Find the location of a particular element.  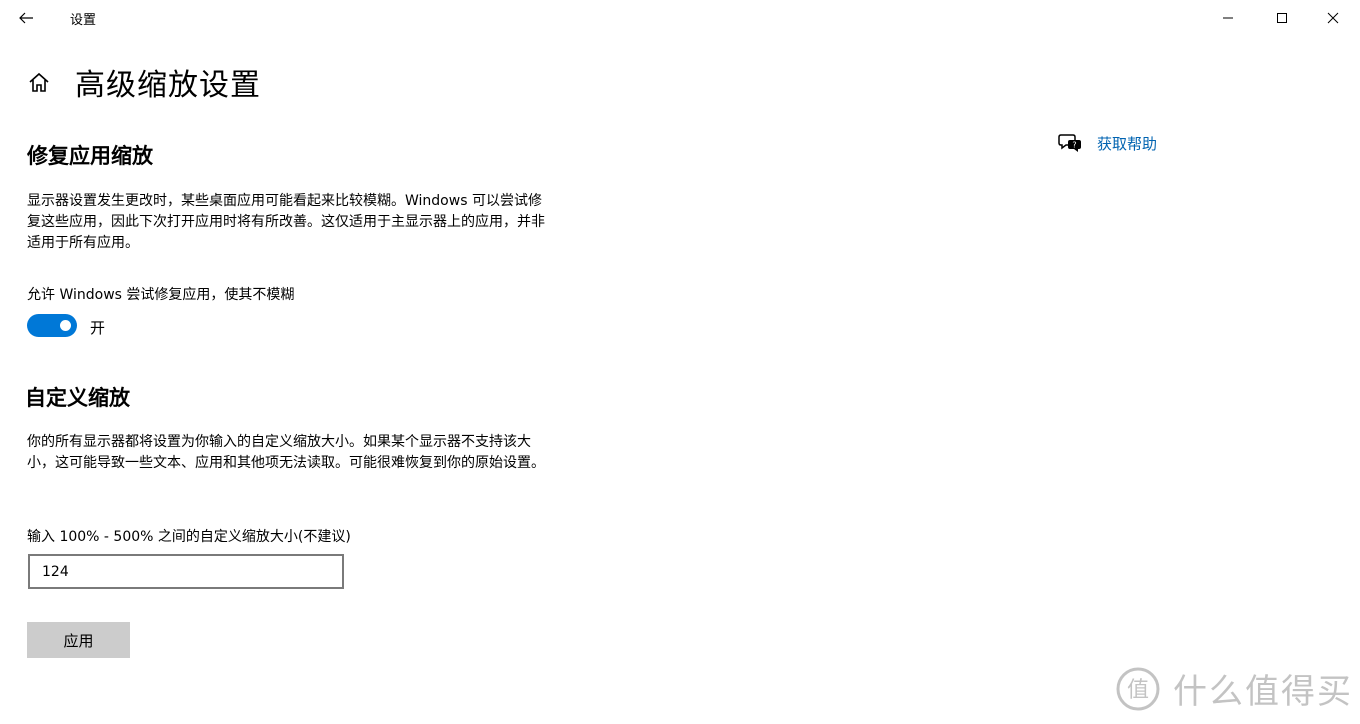

watermark-text: 什么值得买 is located at coordinates (1263, 692).